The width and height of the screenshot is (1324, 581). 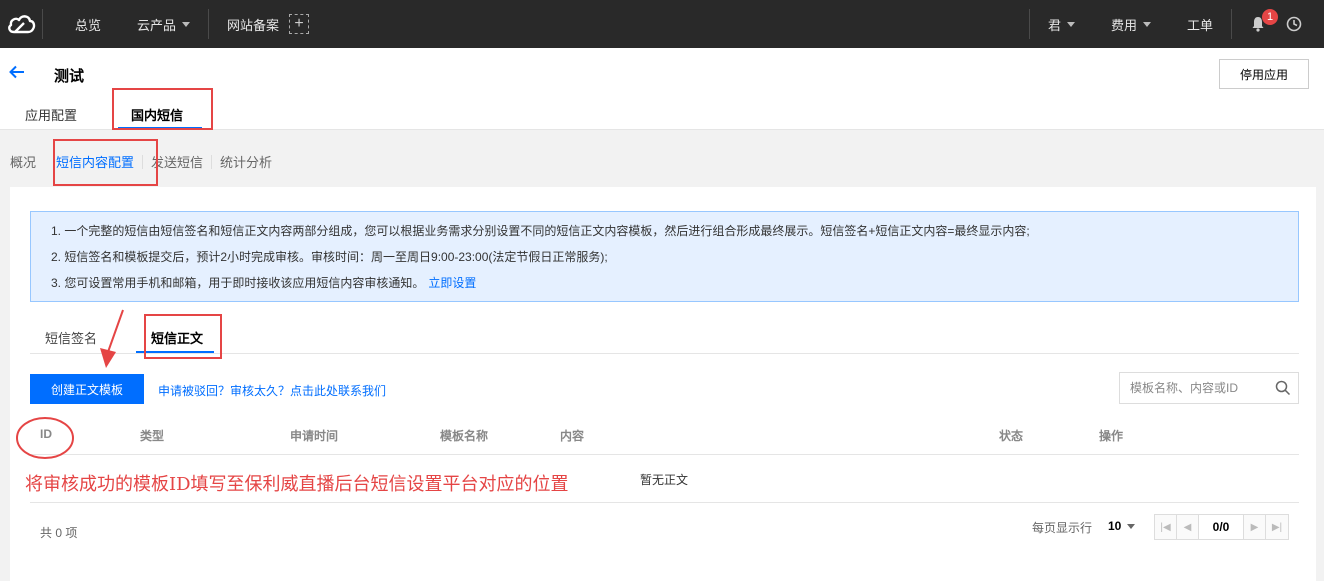 I want to click on nav-billing: 费用, so click(x=1131, y=24).